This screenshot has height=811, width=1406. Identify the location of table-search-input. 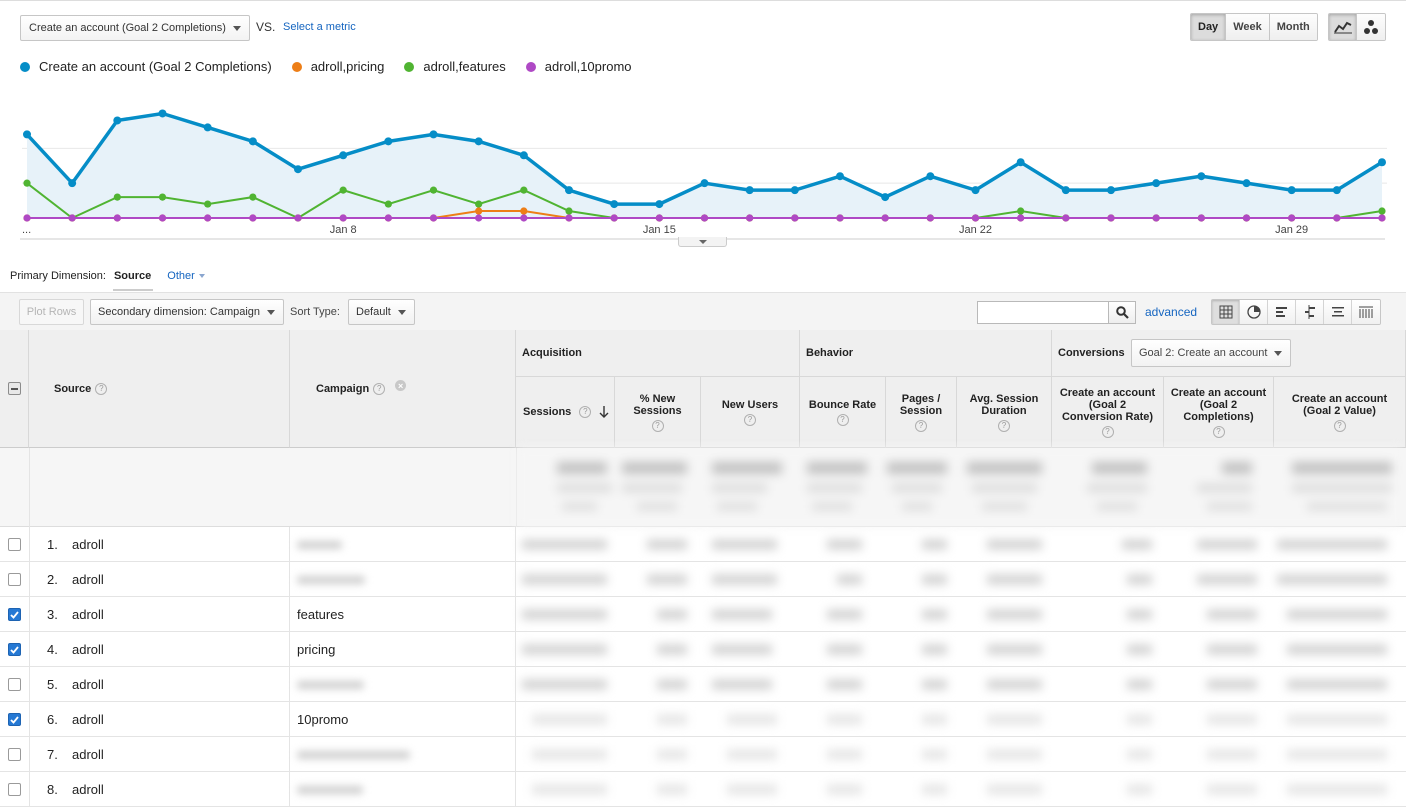
(1043, 312).